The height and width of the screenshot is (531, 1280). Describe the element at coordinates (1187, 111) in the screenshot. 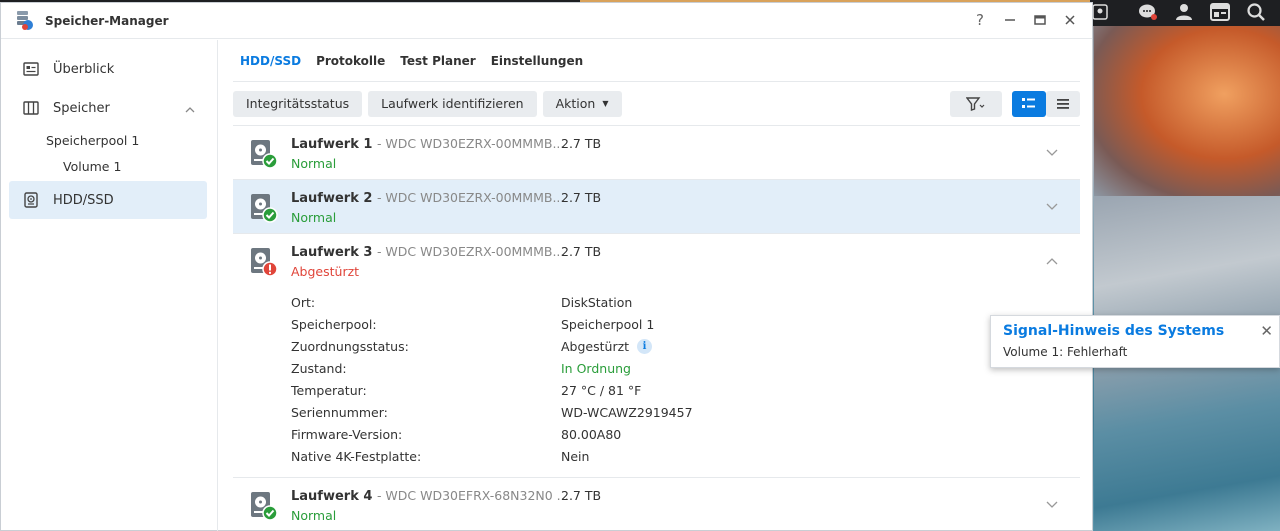

I see `desktop-wallpaper` at that location.